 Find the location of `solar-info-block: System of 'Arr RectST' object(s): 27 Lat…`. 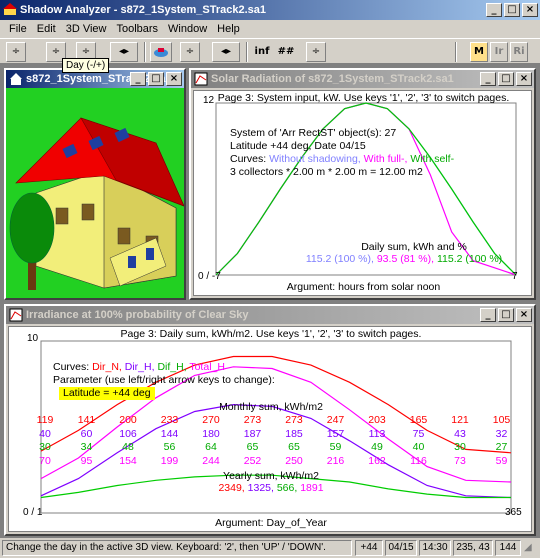

solar-info-block: System of 'Arr RectST' object(s): 27 Lat… is located at coordinates (342, 153).